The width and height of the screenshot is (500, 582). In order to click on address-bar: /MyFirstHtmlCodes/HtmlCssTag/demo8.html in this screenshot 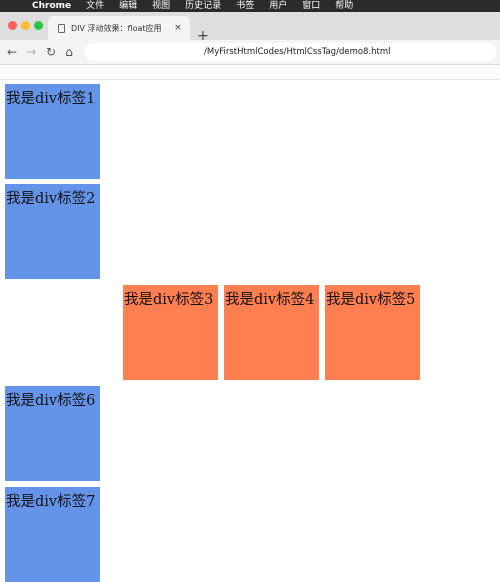, I will do `click(290, 52)`.